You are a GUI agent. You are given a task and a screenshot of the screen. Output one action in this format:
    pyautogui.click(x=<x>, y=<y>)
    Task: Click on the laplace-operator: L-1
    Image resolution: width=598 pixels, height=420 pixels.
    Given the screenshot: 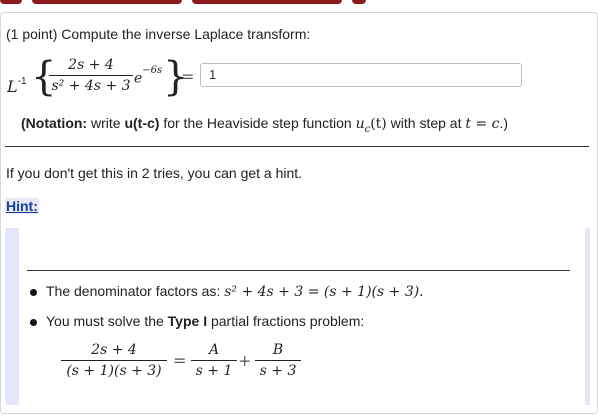 What is the action you would take?
    pyautogui.click(x=17, y=86)
    